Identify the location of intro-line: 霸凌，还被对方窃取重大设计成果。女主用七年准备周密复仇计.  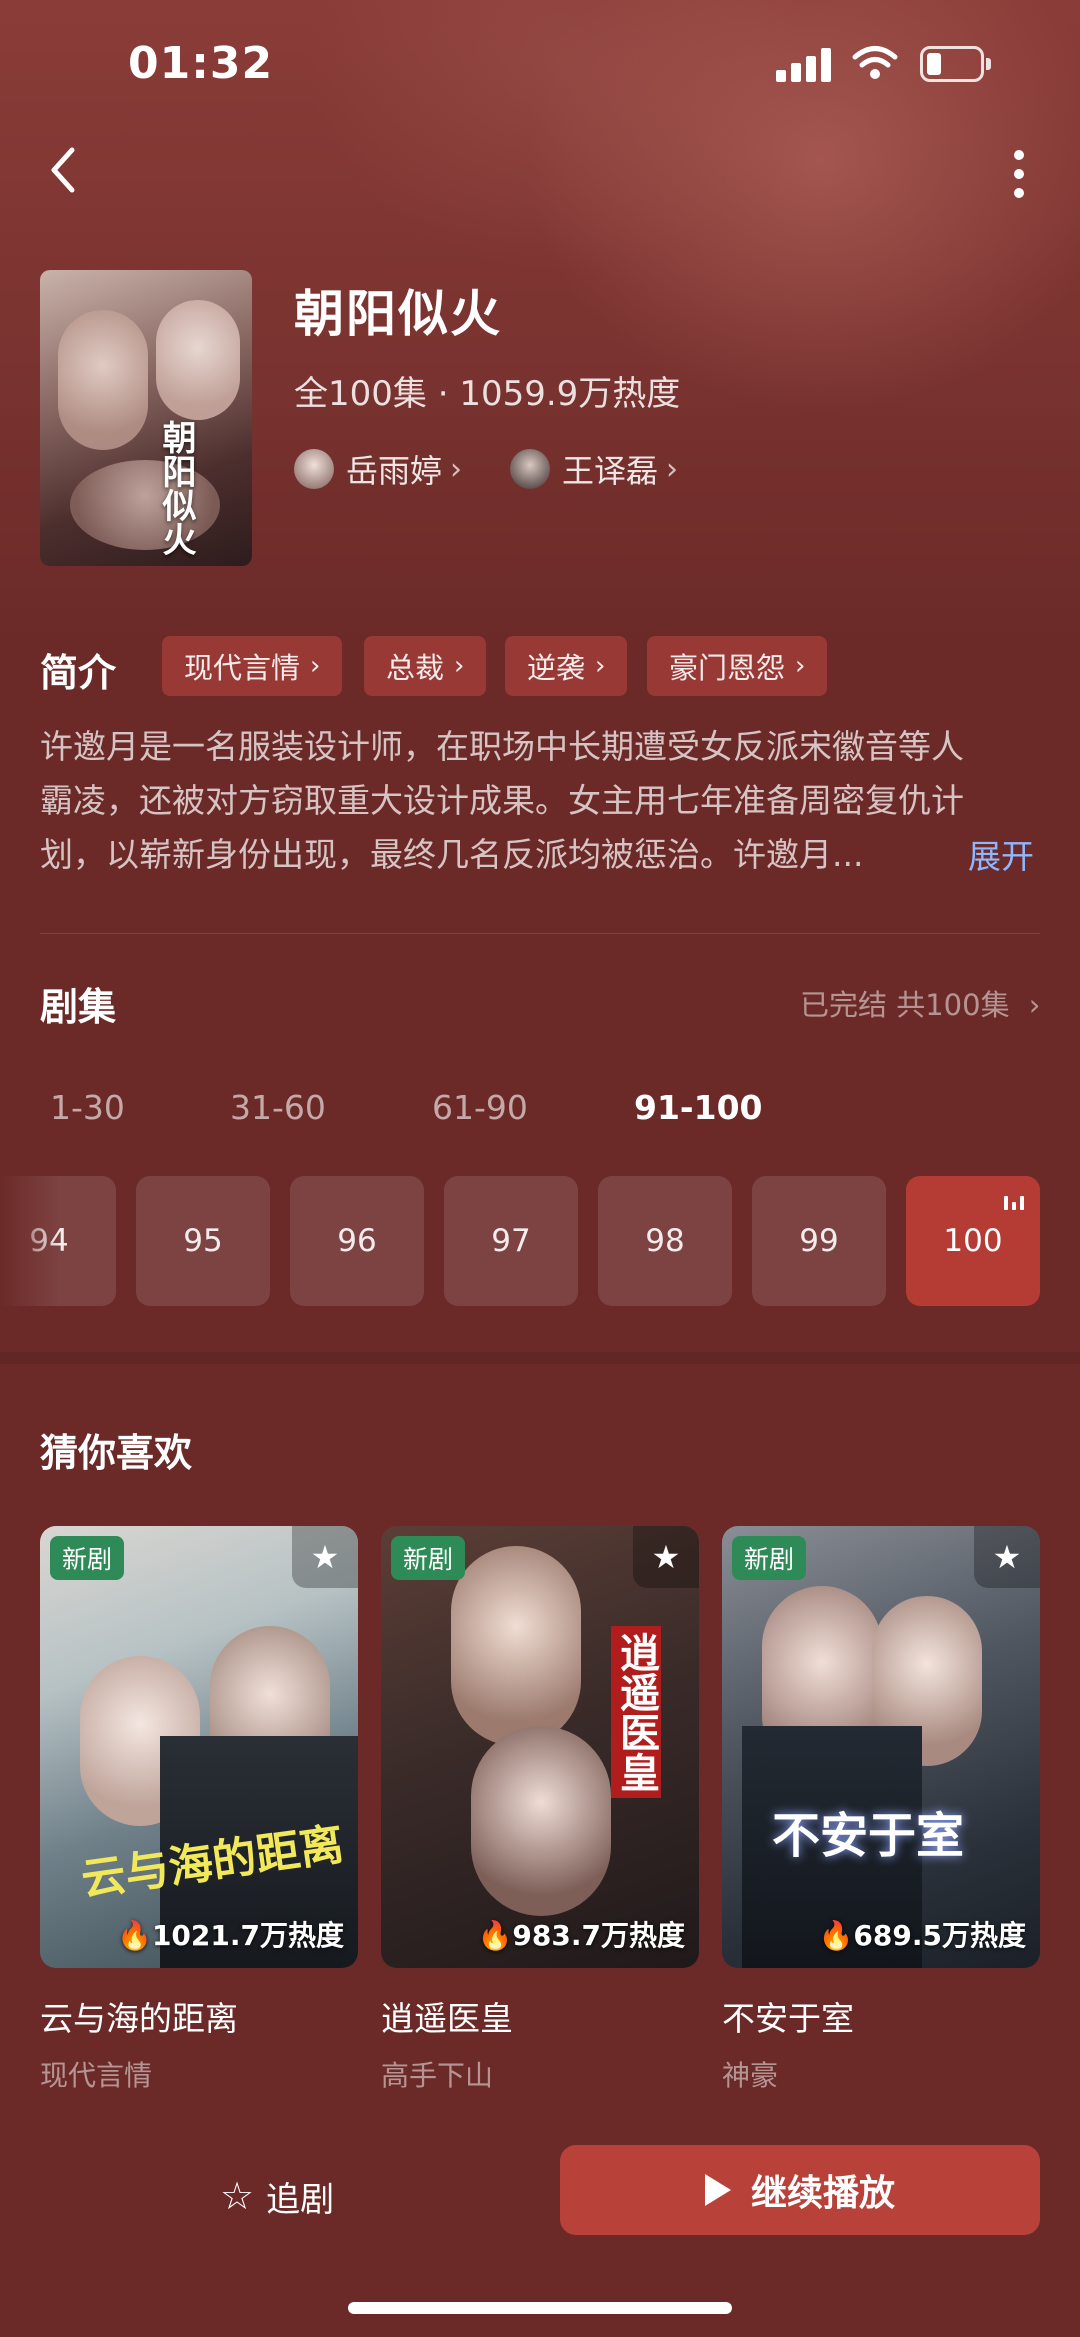
(502, 800).